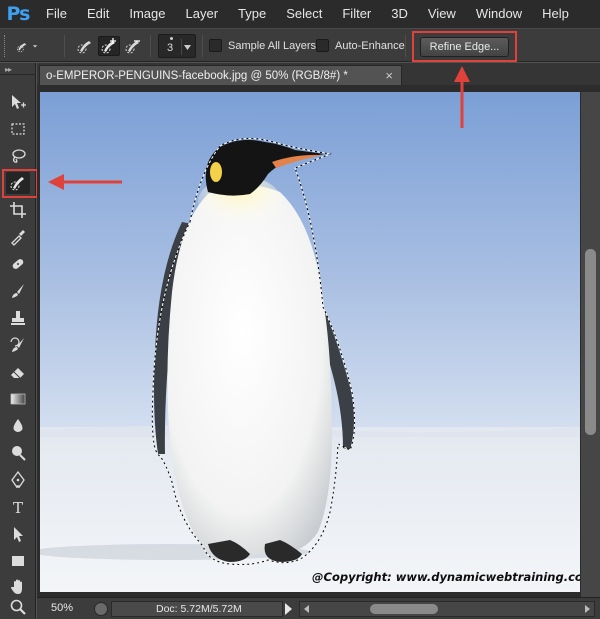 This screenshot has height=619, width=600. I want to click on eraser-icon, so click(18, 372).